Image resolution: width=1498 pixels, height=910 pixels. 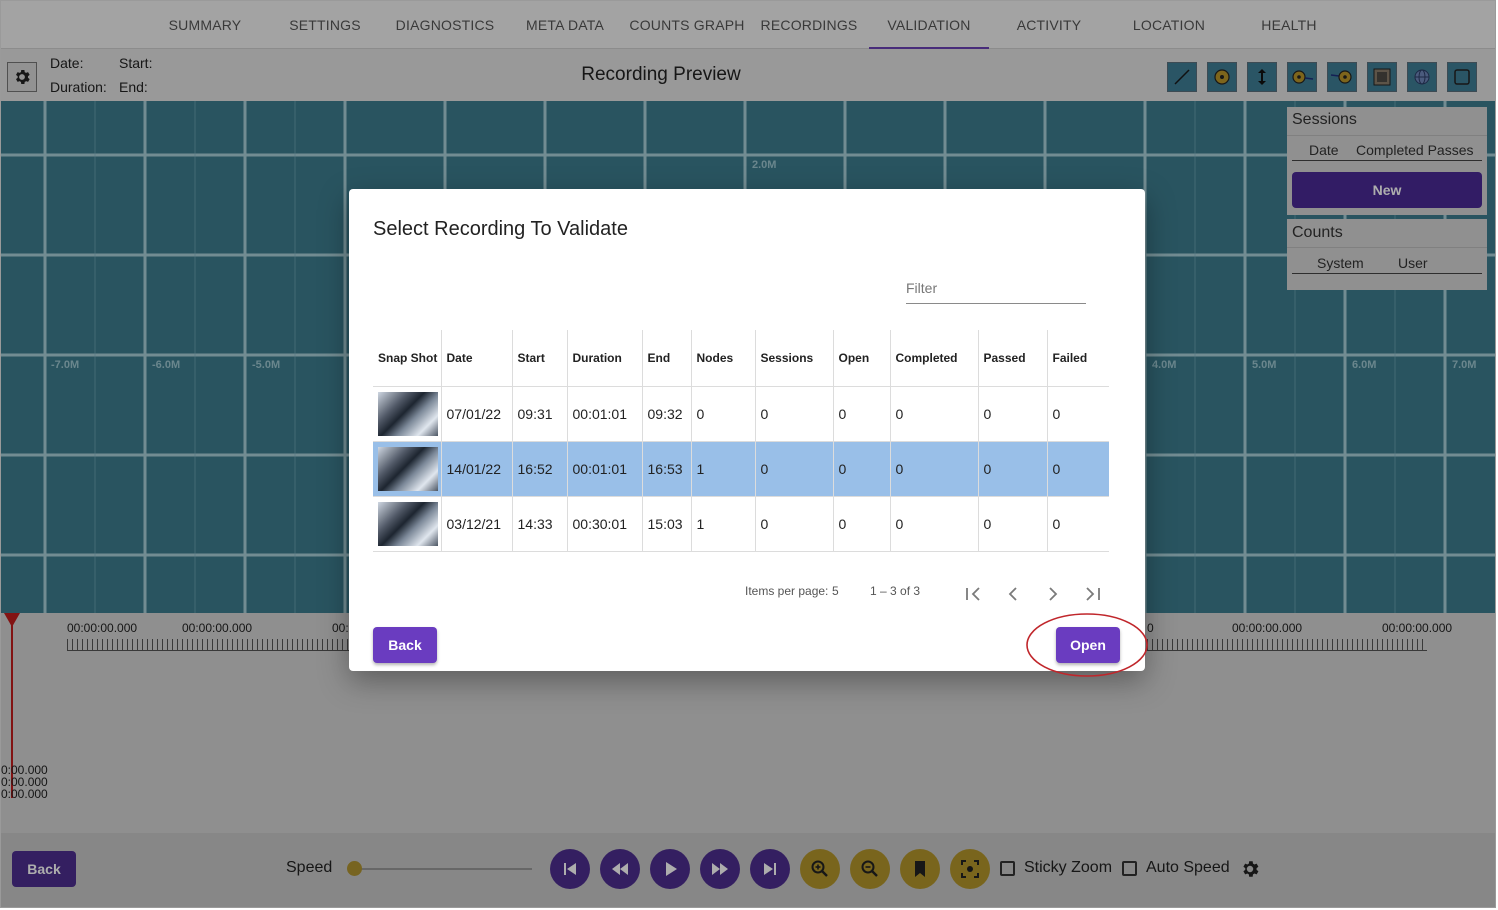 I want to click on col-start: Start, so click(x=540, y=358).